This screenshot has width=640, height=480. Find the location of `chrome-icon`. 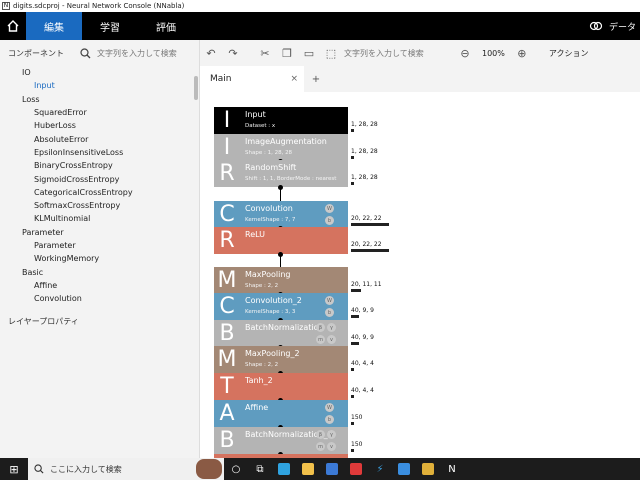

chrome-icon is located at coordinates (428, 469).